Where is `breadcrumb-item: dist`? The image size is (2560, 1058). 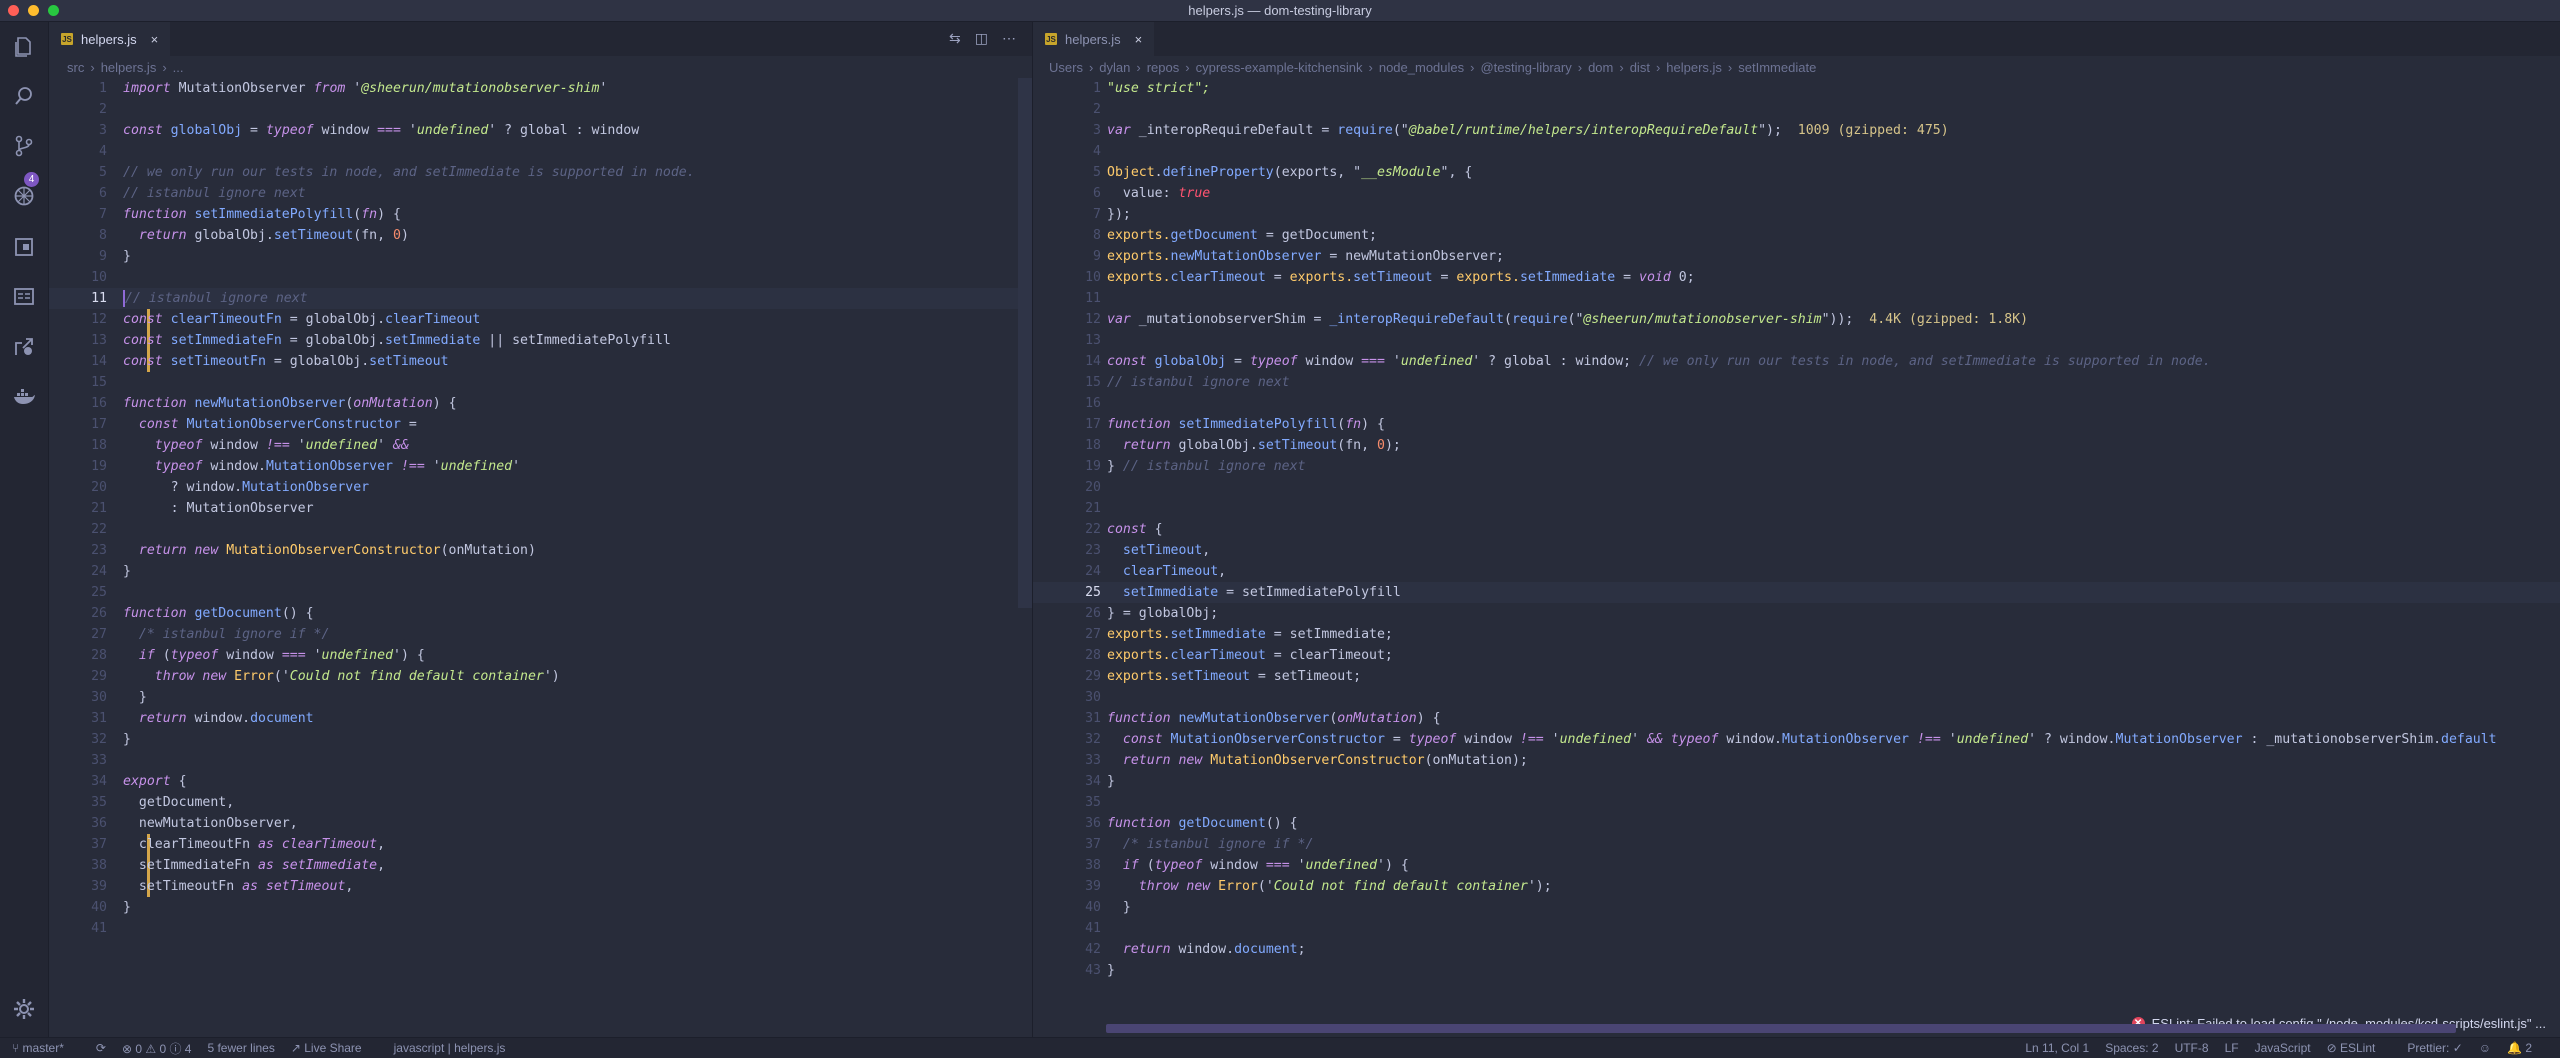 breadcrumb-item: dist is located at coordinates (1640, 67).